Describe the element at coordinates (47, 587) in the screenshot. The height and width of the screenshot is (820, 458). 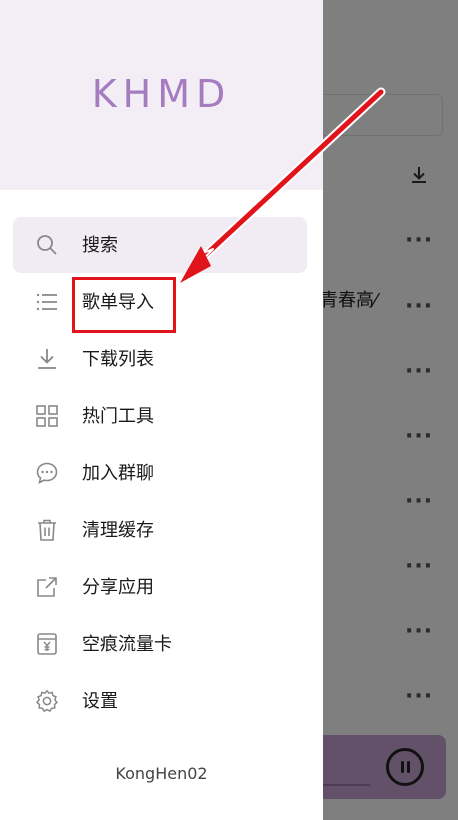
I see `share-icon` at that location.